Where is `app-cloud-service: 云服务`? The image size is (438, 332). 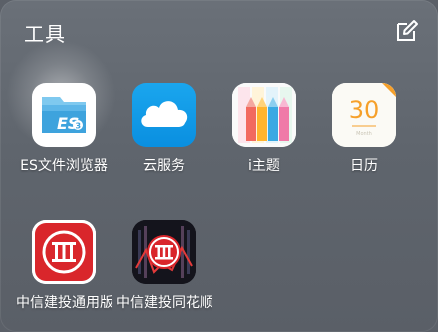 app-cloud-service: 云服务 is located at coordinates (164, 129).